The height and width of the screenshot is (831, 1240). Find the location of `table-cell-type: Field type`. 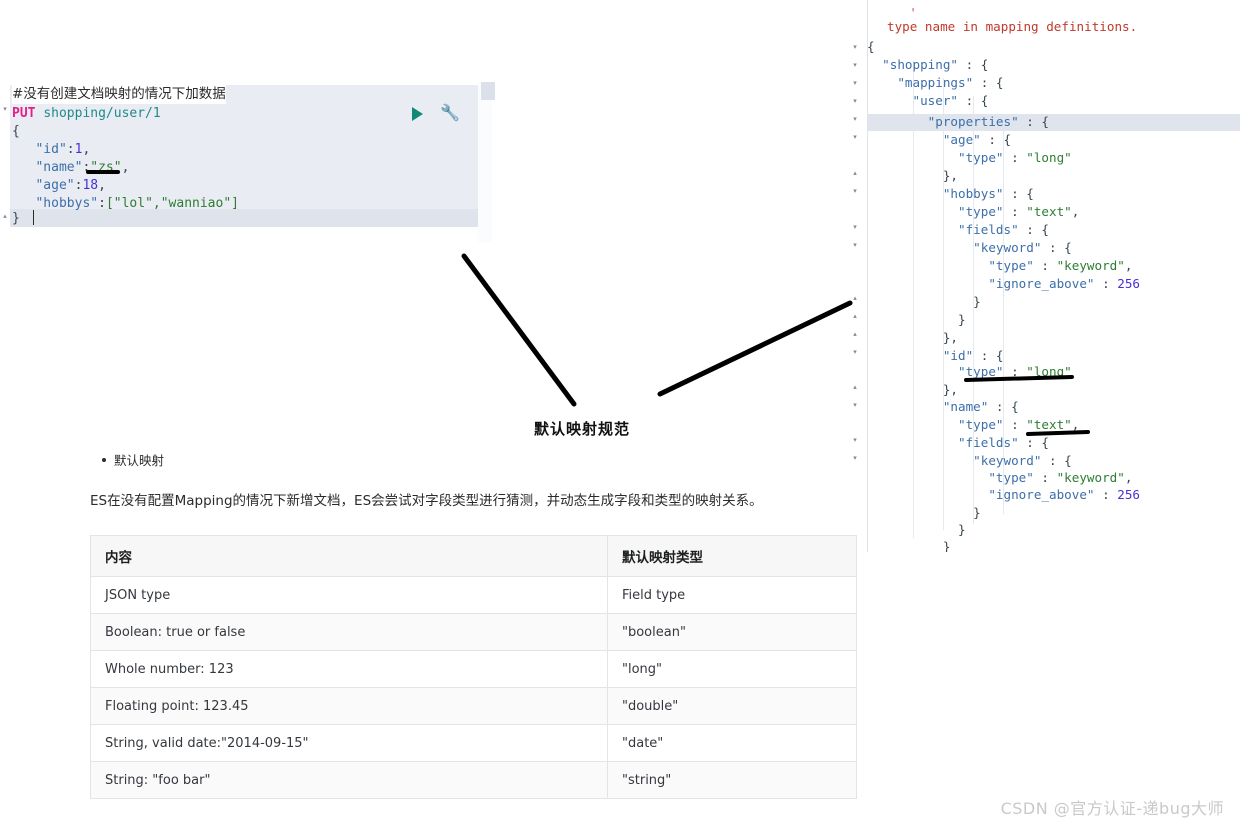

table-cell-type: Field type is located at coordinates (732, 595).